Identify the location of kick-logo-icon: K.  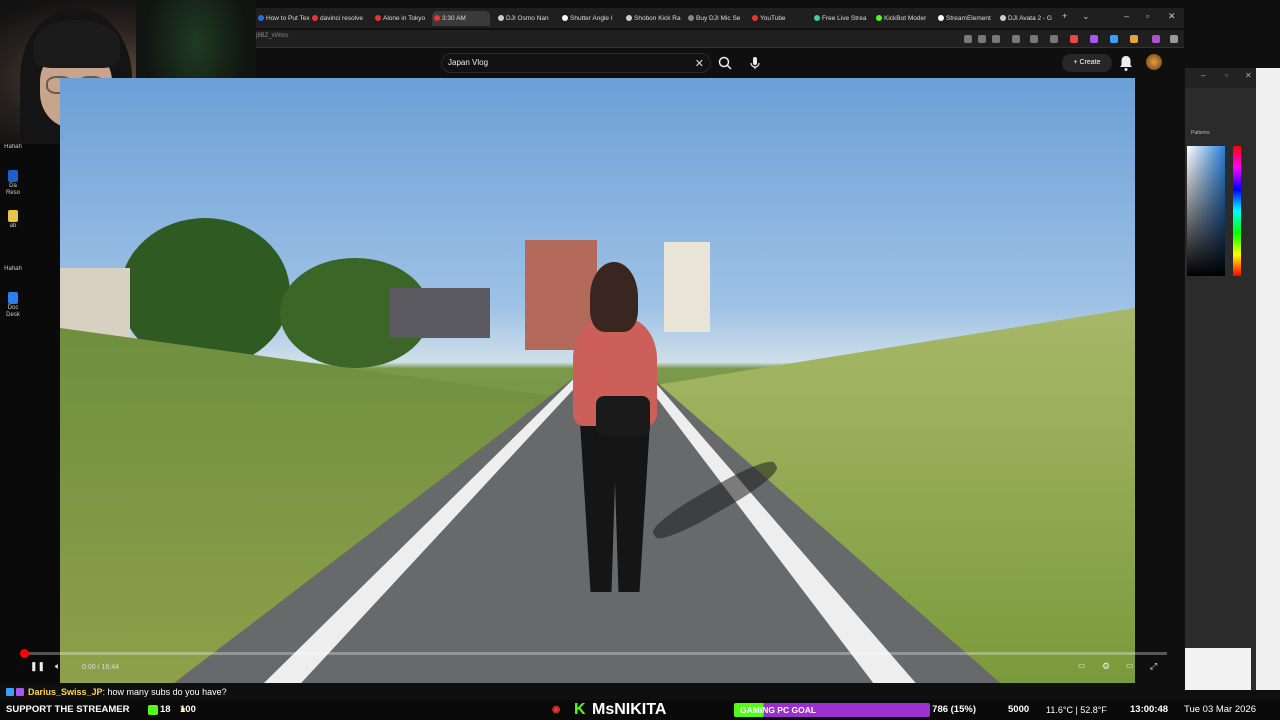
(580, 709).